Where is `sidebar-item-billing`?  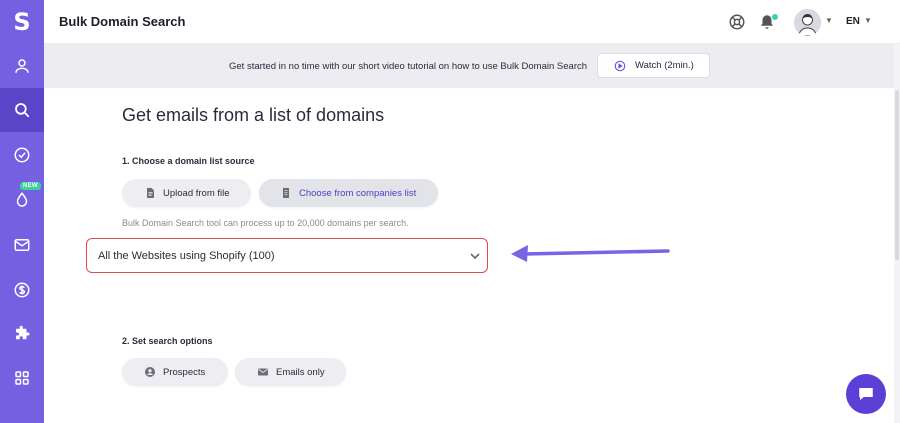 sidebar-item-billing is located at coordinates (22, 290).